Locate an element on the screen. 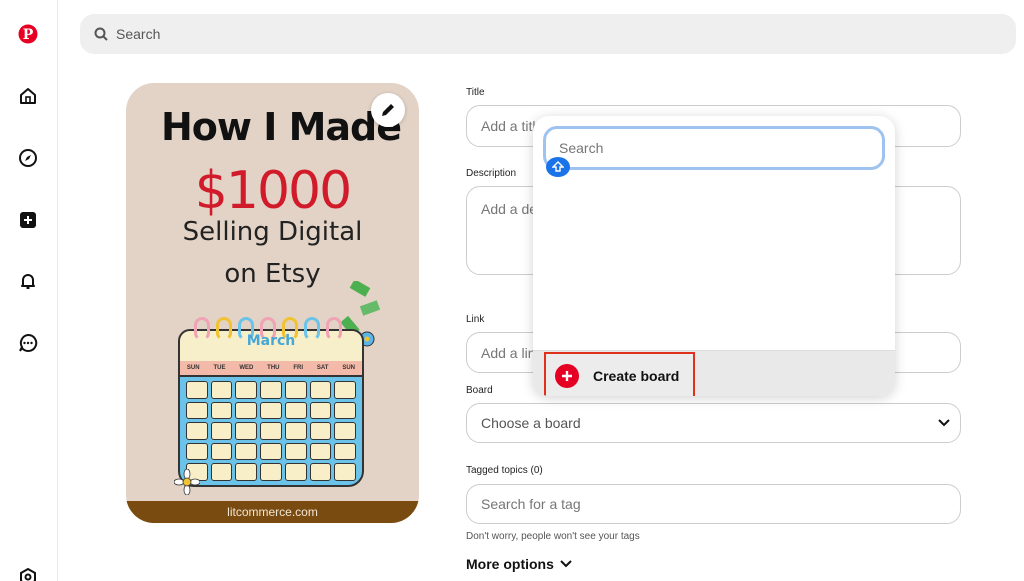 The height and width of the screenshot is (581, 1024). link-label: Link is located at coordinates (475, 319).